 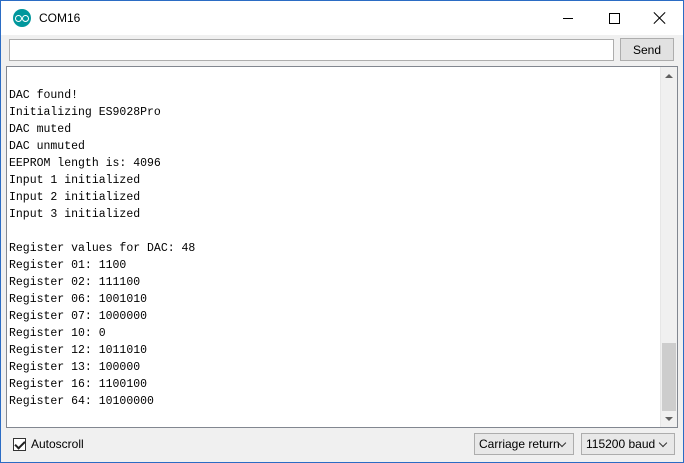 I want to click on output-line: Register 10: 0, so click(x=57, y=333).